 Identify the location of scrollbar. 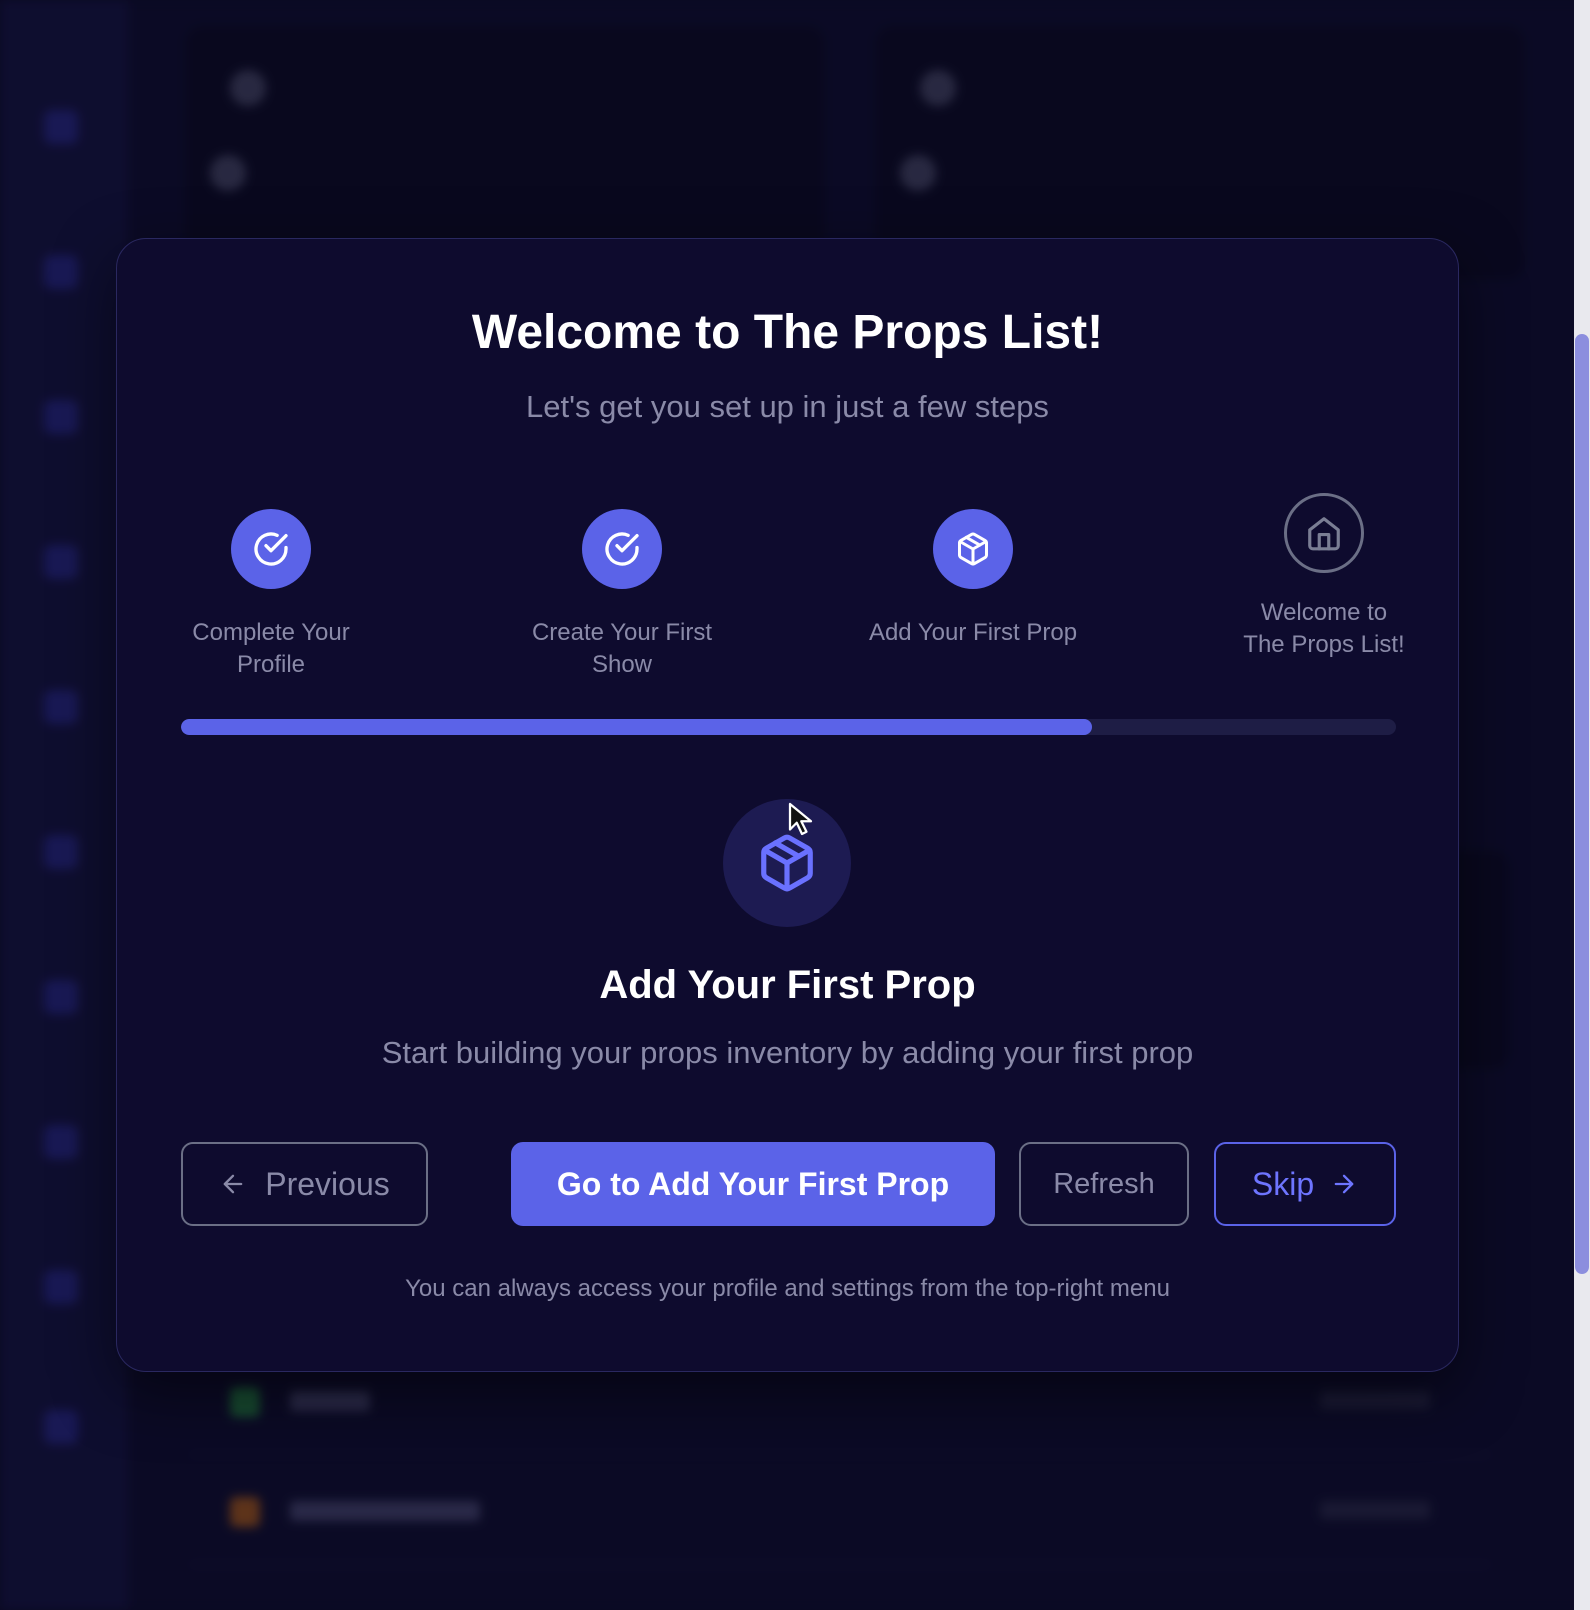
(1582, 805).